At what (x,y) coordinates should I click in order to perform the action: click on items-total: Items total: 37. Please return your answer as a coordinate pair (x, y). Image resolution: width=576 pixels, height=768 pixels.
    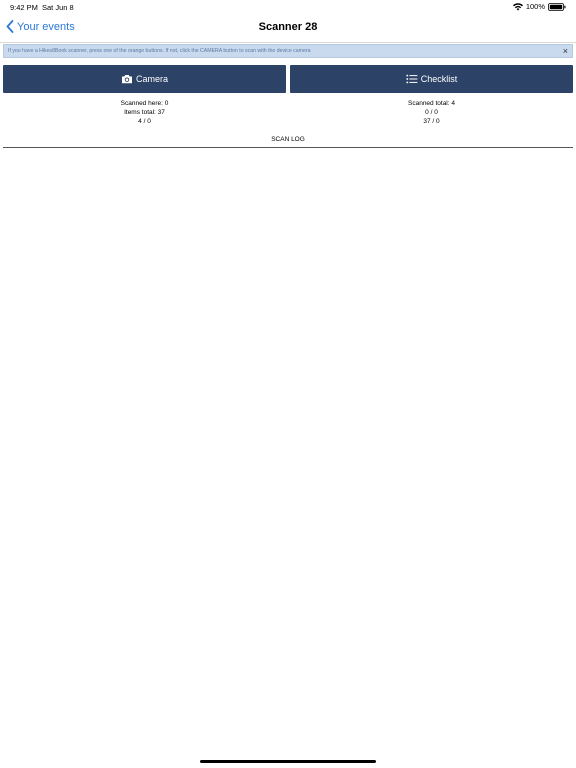
    Looking at the image, I should click on (144, 112).